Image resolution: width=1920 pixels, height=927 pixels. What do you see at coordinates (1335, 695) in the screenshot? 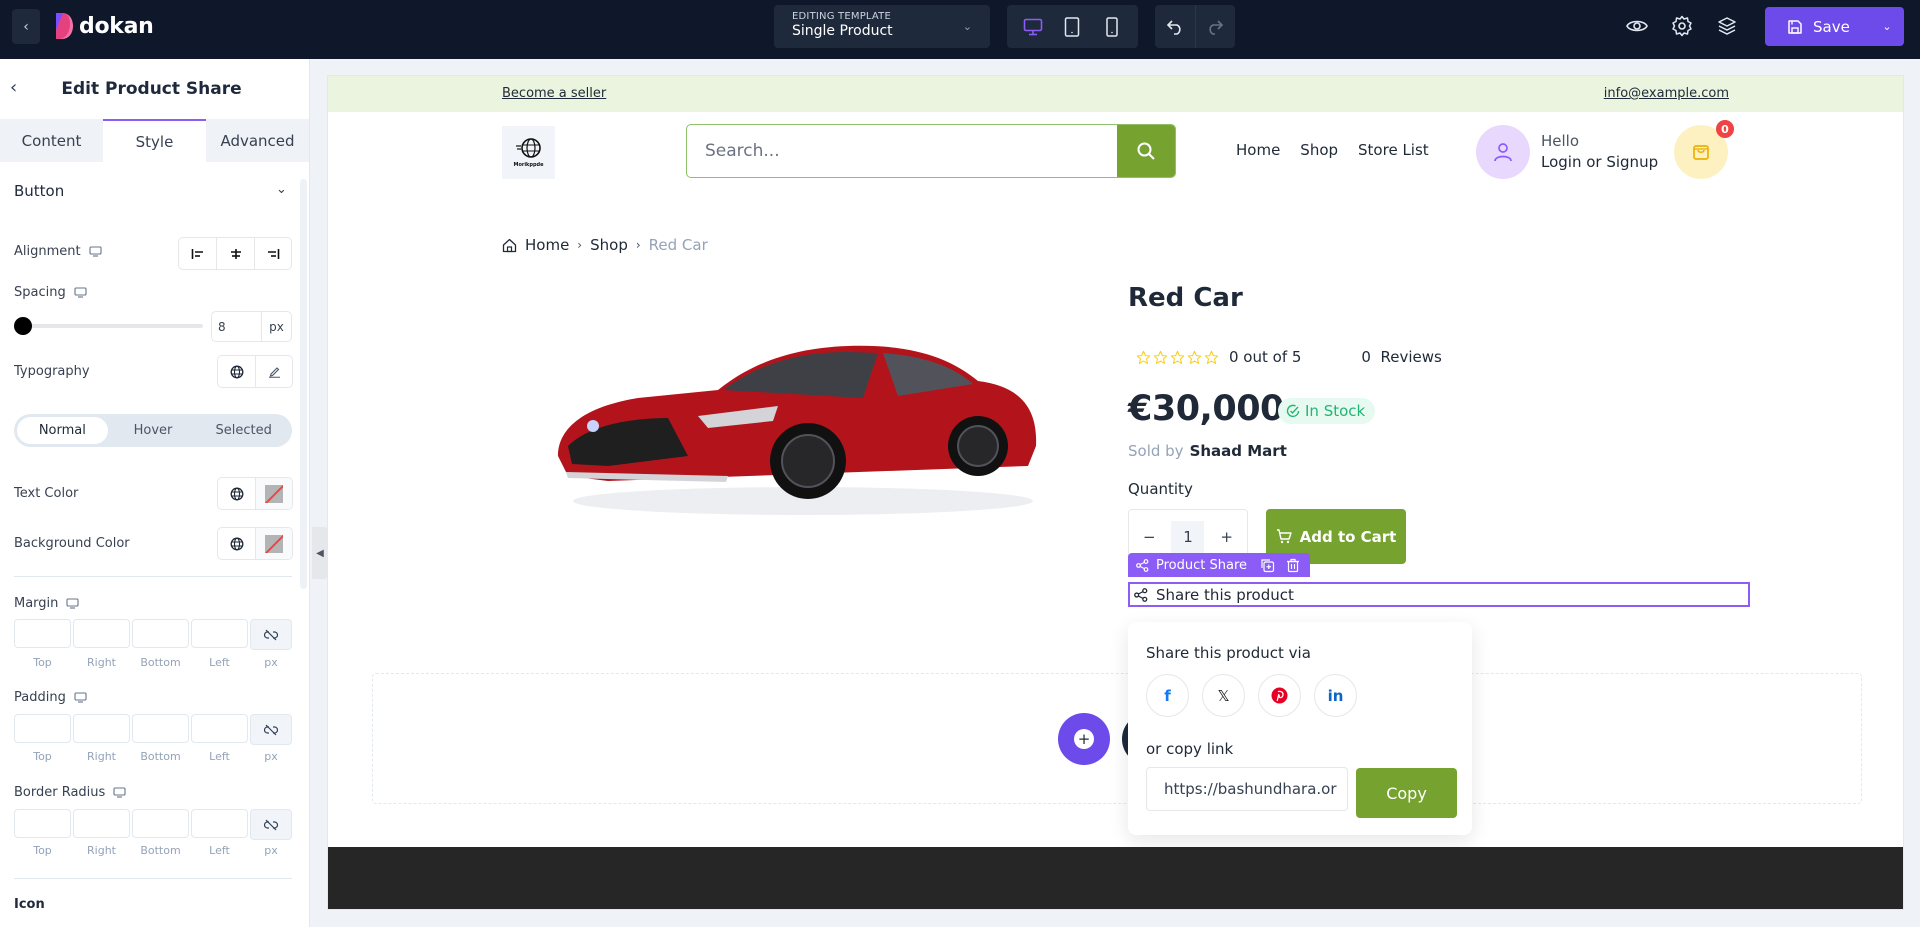
I see `linkedin-share-button: in` at bounding box center [1335, 695].